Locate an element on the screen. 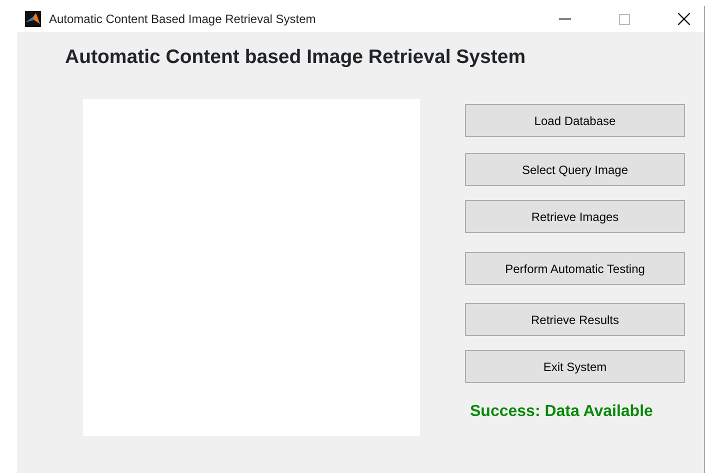 The height and width of the screenshot is (473, 718). action-button: Load Database is located at coordinates (575, 121).